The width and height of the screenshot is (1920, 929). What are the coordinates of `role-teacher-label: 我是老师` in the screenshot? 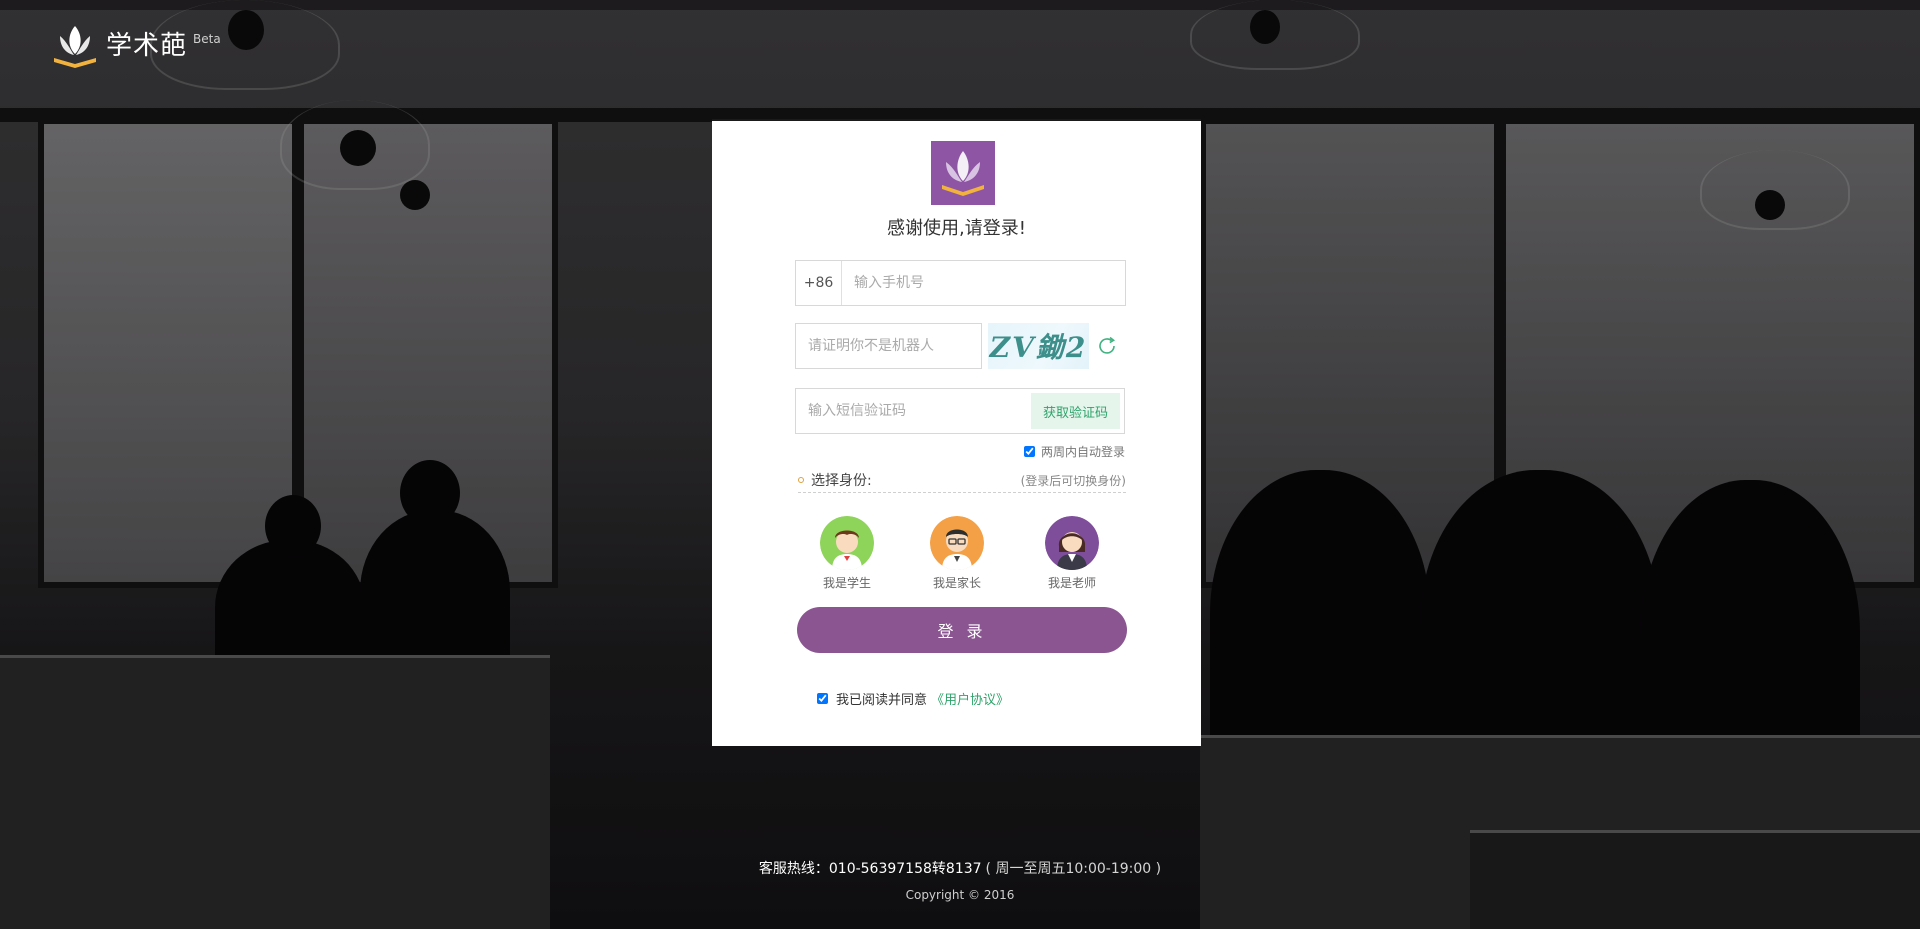 It's located at (1071, 583).